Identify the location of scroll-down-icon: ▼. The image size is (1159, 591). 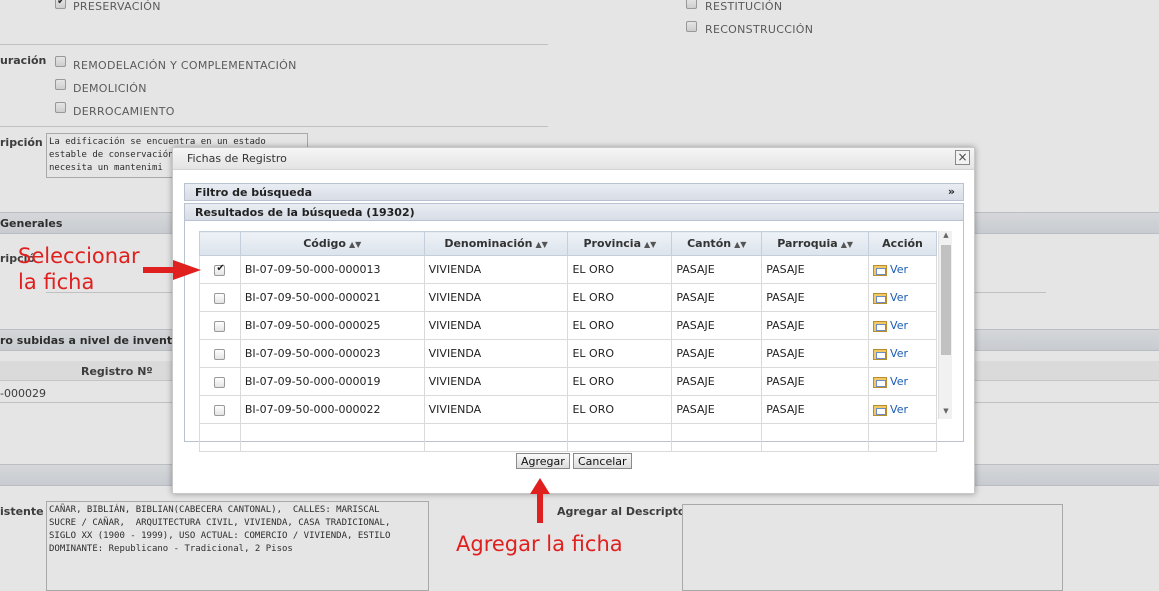
(946, 413).